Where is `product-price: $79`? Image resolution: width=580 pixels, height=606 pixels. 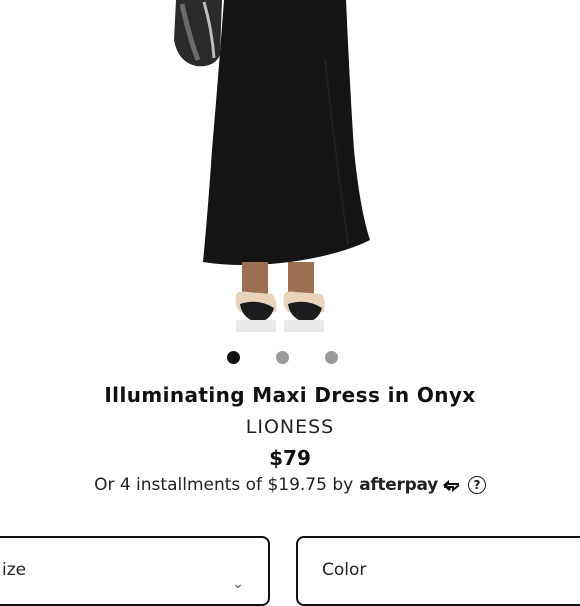
product-price: $79 is located at coordinates (290, 458).